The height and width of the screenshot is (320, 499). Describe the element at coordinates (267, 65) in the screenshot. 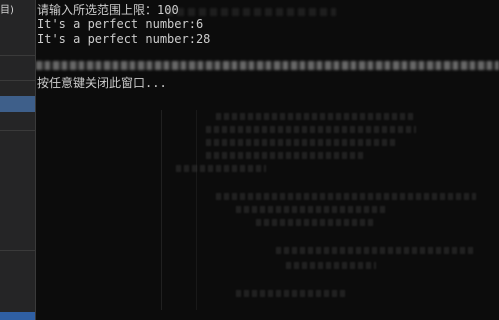

I see `console-blurred-path-line` at that location.